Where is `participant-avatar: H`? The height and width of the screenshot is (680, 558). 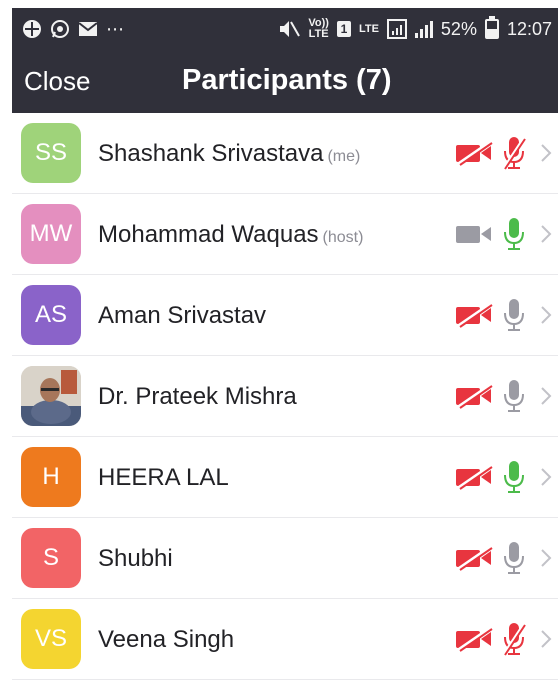
participant-avatar: H is located at coordinates (51, 477).